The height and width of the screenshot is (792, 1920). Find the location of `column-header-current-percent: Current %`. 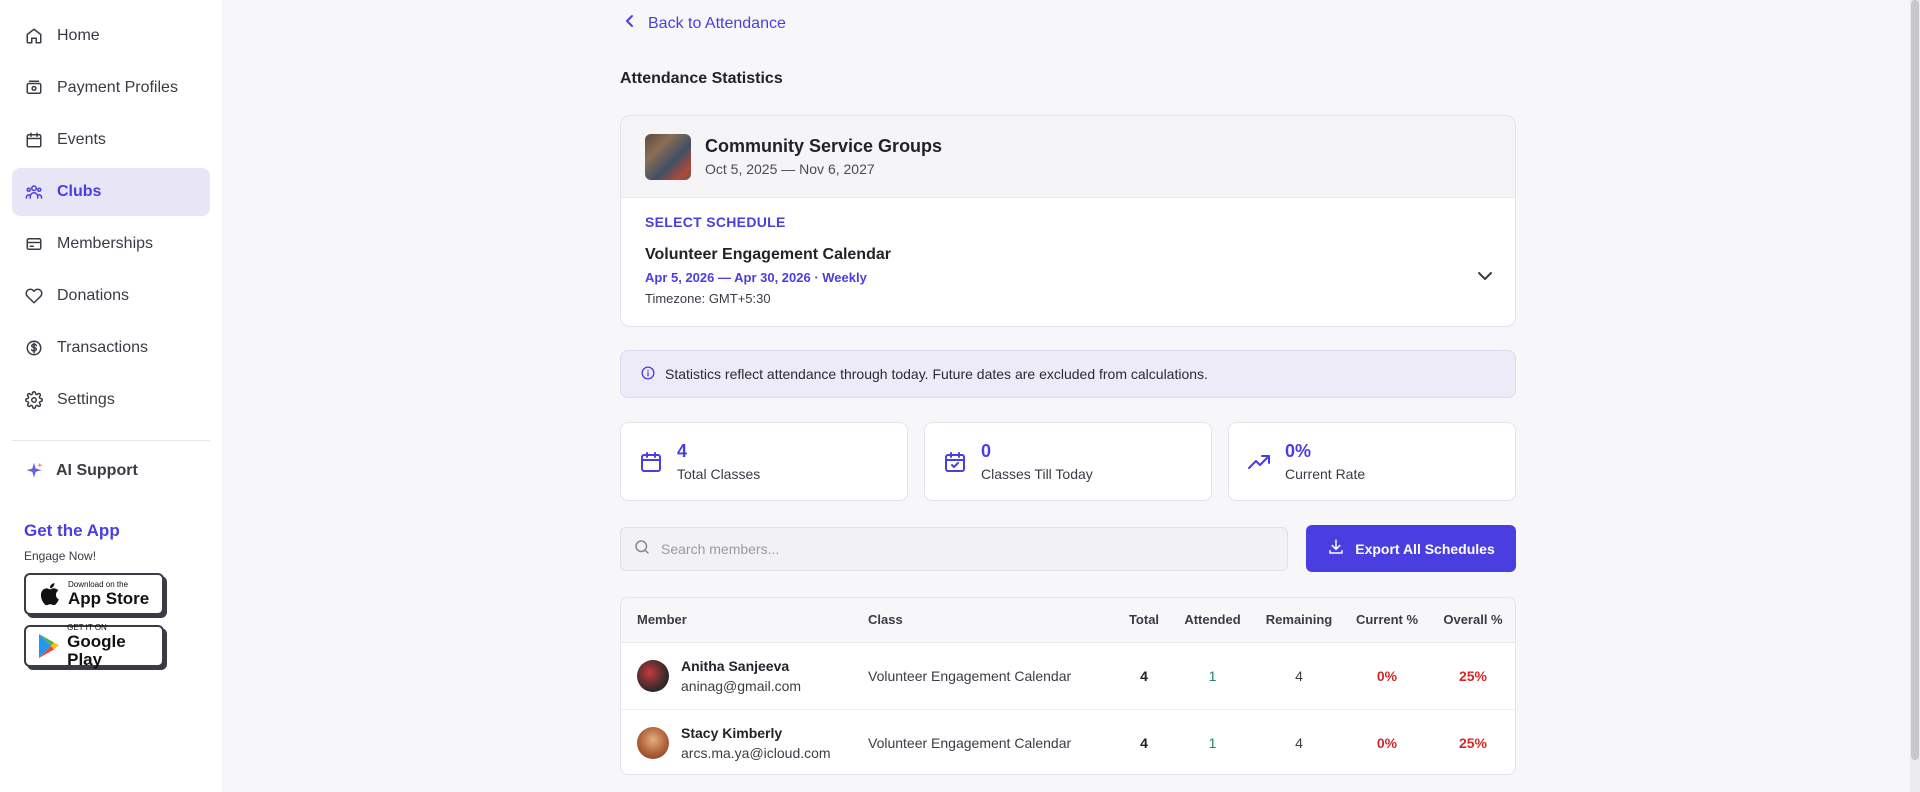

column-header-current-percent: Current % is located at coordinates (1387, 620).